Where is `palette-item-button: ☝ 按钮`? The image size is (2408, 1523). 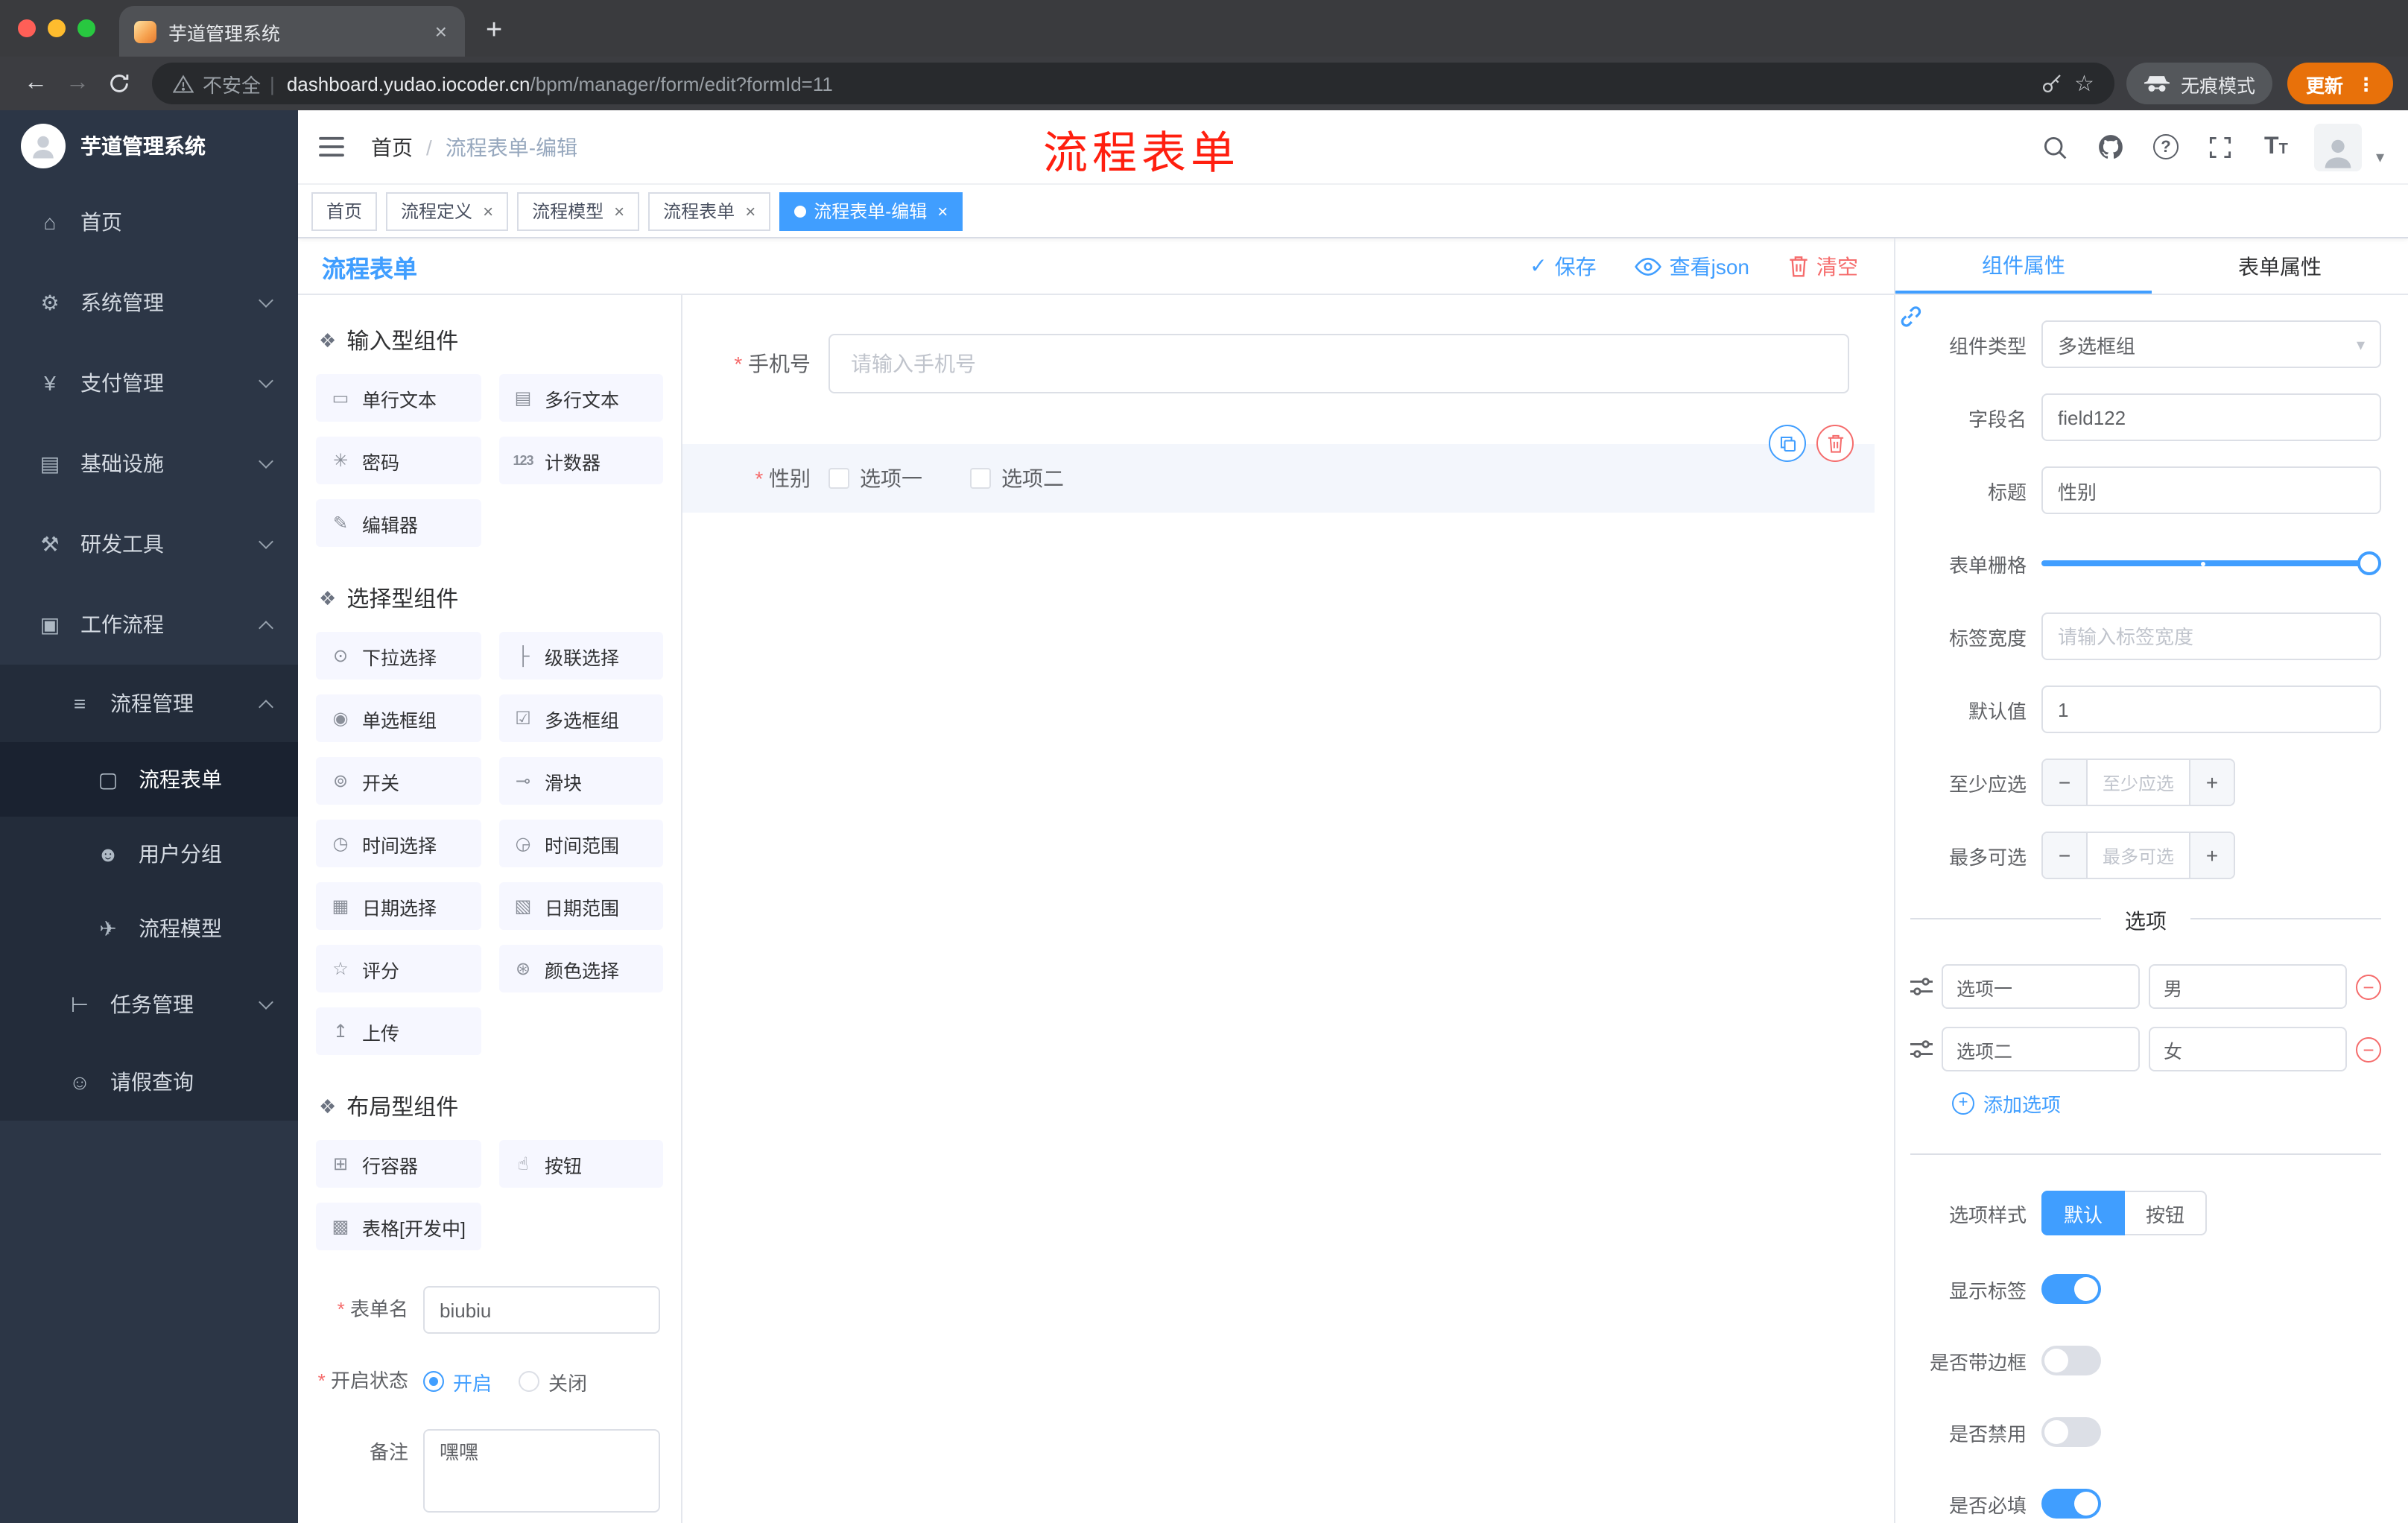 palette-item-button: ☝ 按钮 is located at coordinates (580, 1164).